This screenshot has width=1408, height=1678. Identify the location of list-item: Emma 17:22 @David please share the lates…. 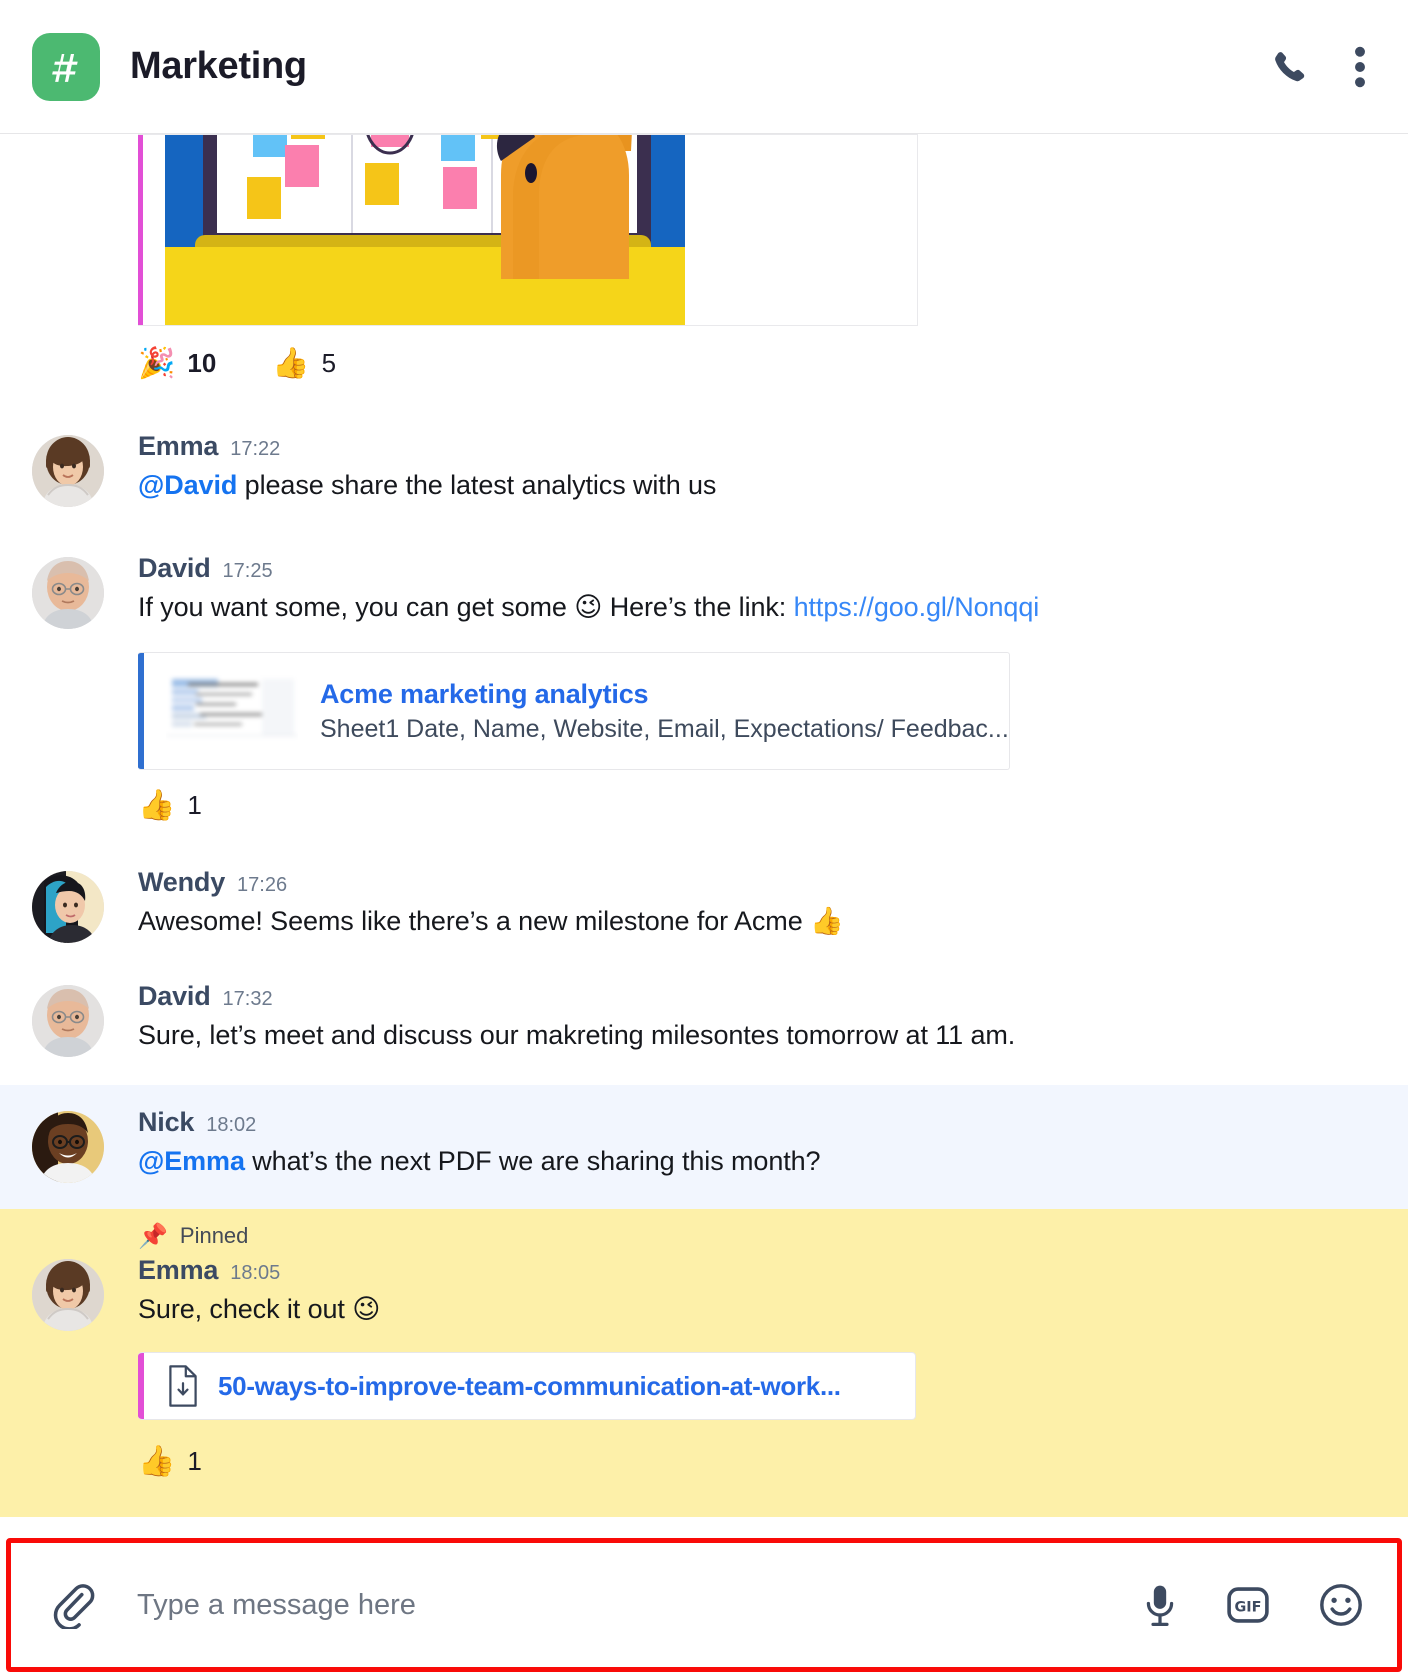
(704, 469).